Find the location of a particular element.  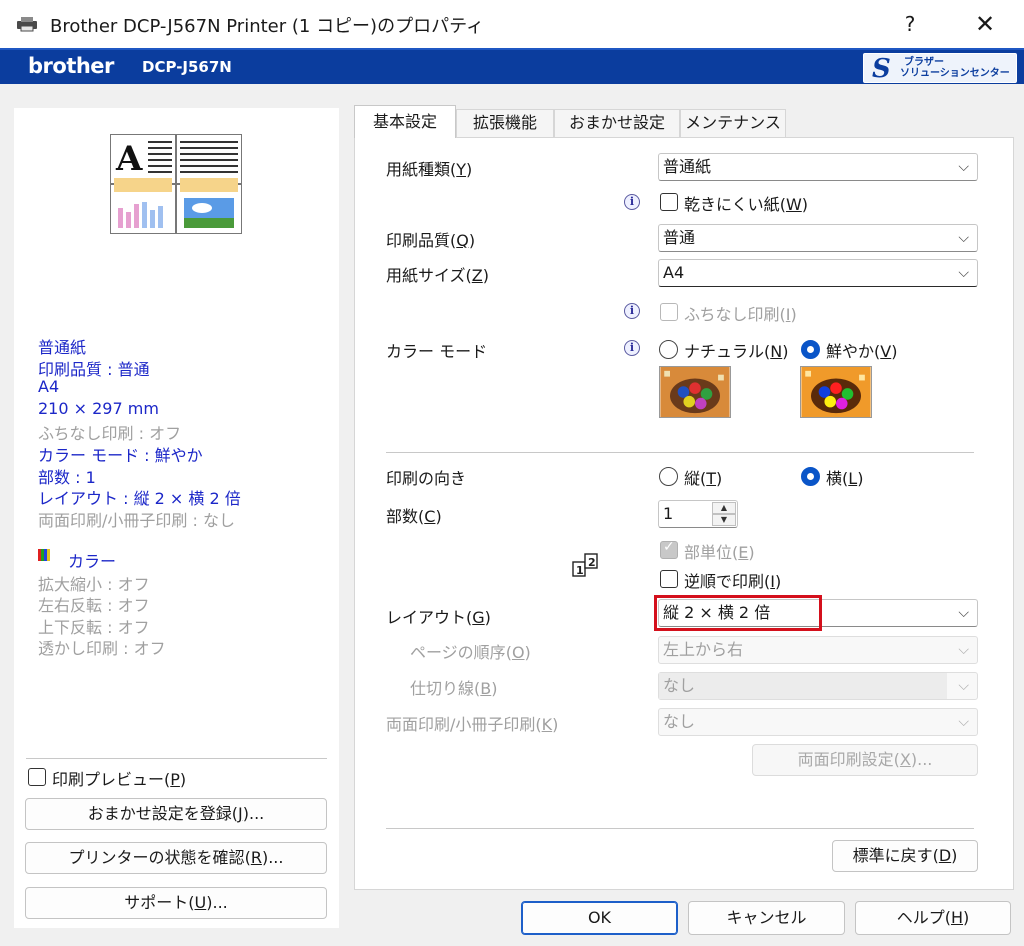

tab-maintenance: メンテナンス is located at coordinates (733, 123).